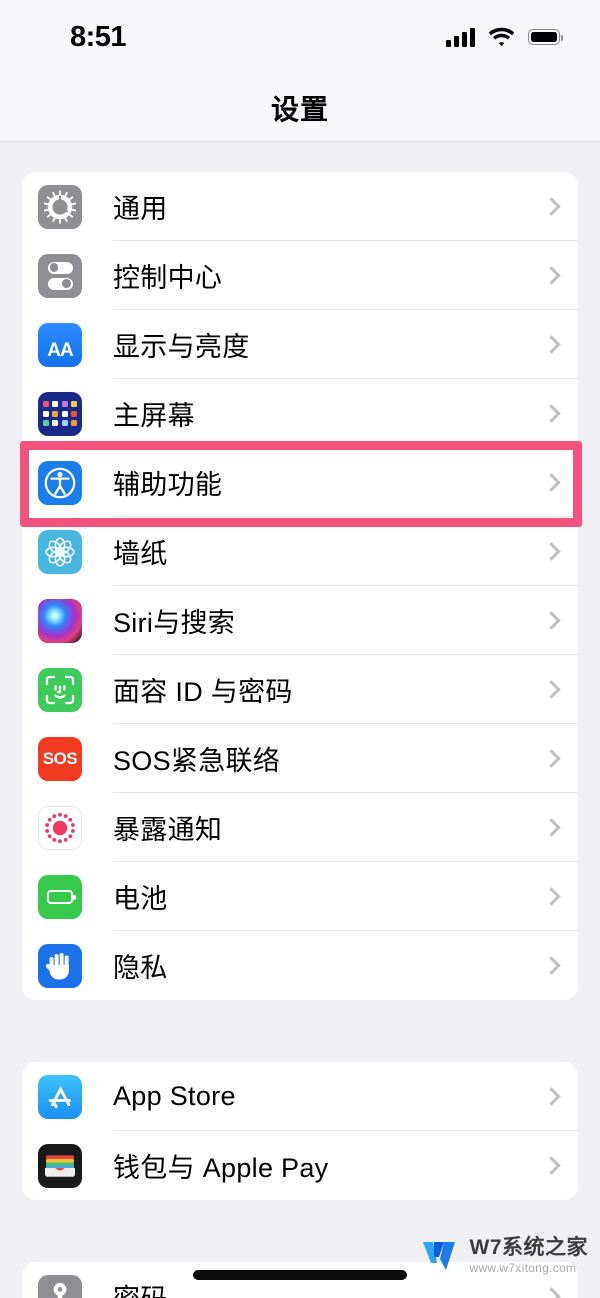 Image resolution: width=600 pixels, height=1298 pixels. I want to click on settings-row: 隐私, so click(300, 965).